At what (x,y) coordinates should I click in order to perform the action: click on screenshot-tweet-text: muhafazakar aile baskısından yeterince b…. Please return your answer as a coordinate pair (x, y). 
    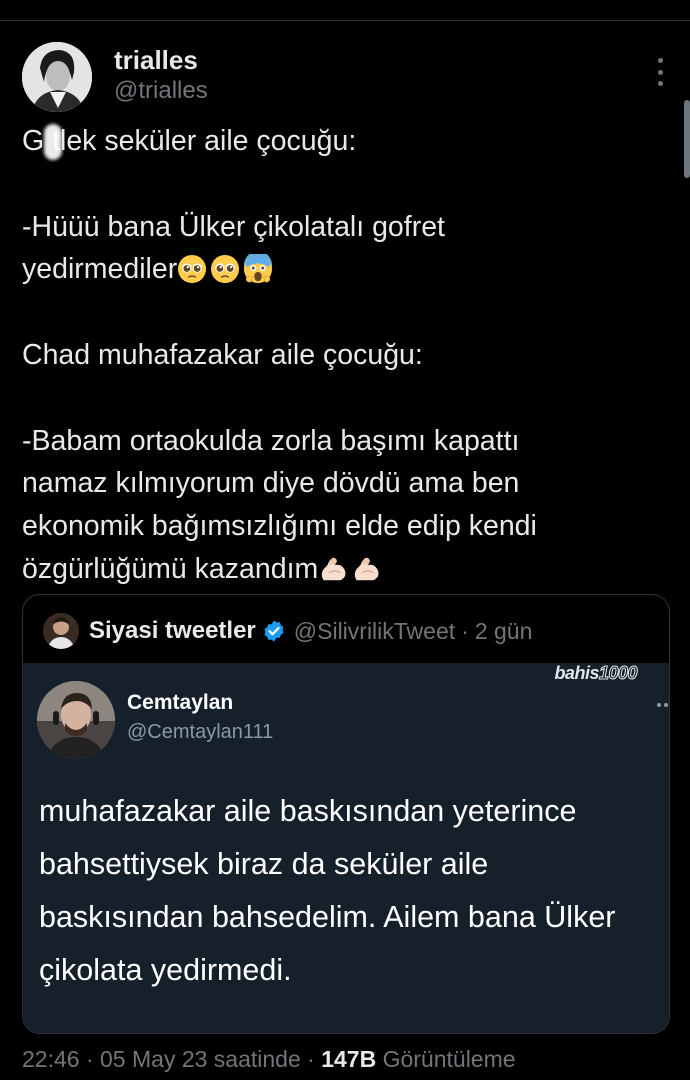
    Looking at the image, I should click on (327, 890).